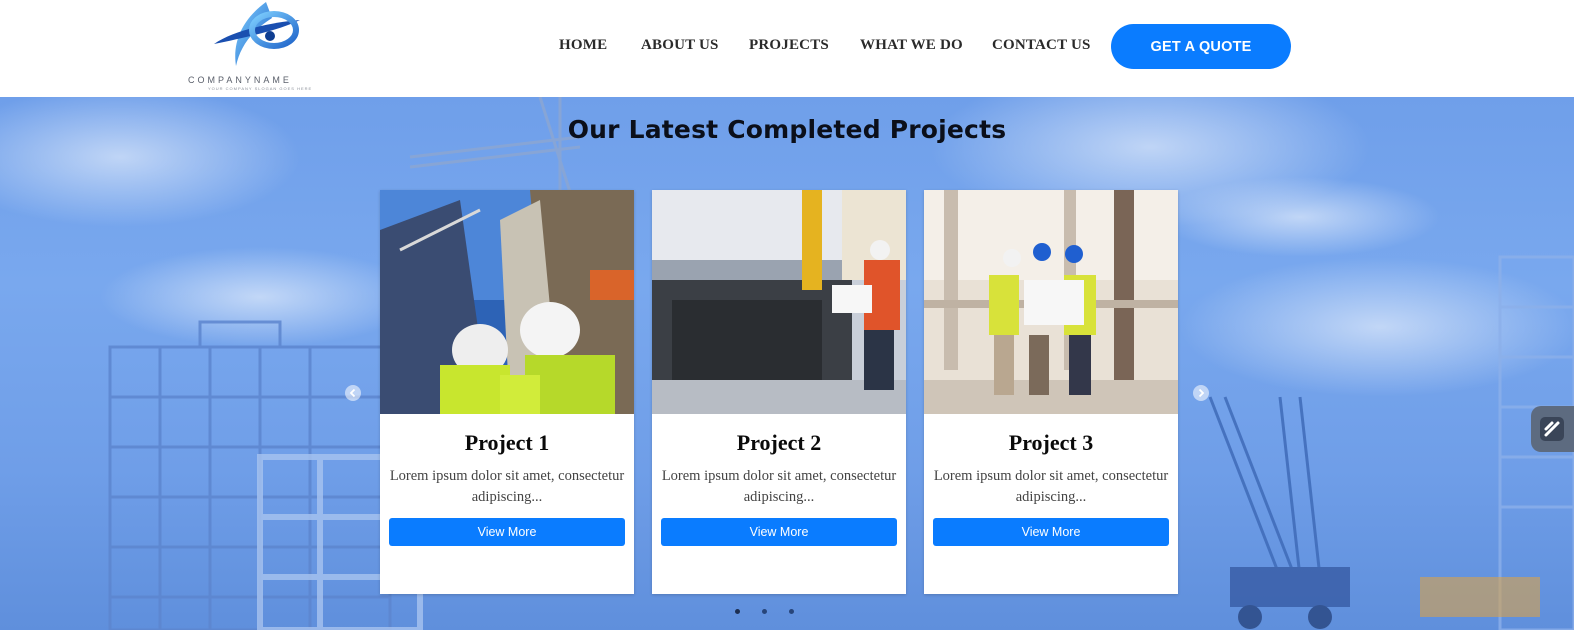 The height and width of the screenshot is (630, 1574). What do you see at coordinates (260, 88) in the screenshot?
I see `logo-tagline: YOUR COMPANY SLOGAN GOES HERE` at bounding box center [260, 88].